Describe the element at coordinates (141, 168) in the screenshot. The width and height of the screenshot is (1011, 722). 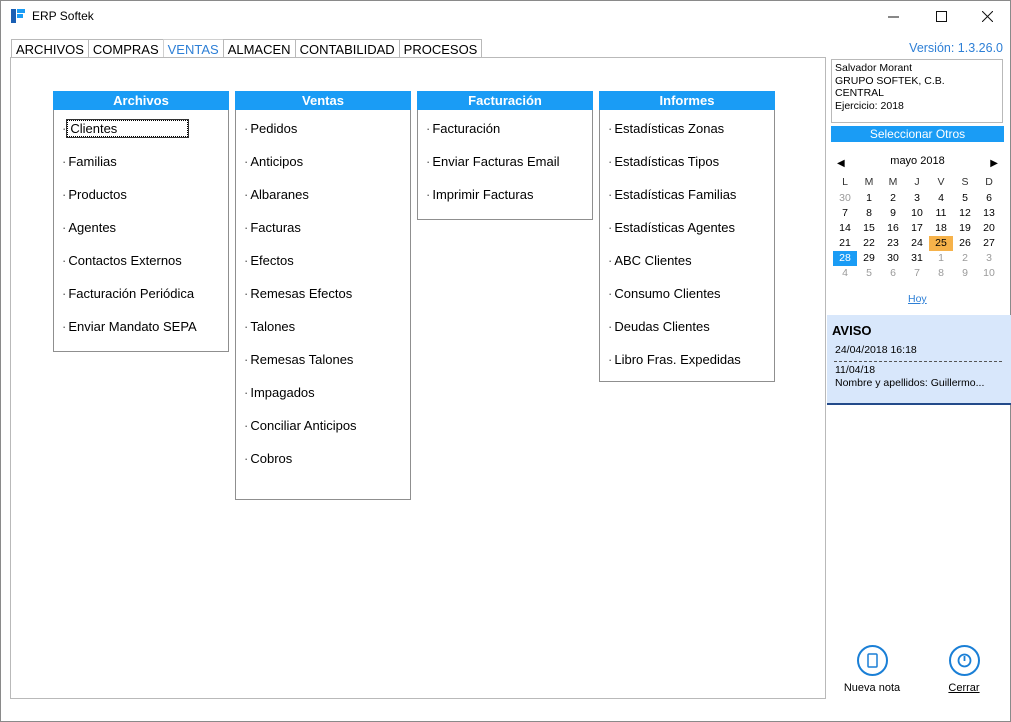
I see `menu-item: · Familias` at that location.